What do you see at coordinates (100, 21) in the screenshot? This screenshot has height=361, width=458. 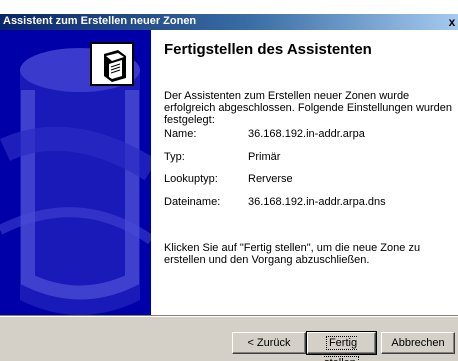 I see `window-title: Assistent zum Erstellen neuer Zonen` at bounding box center [100, 21].